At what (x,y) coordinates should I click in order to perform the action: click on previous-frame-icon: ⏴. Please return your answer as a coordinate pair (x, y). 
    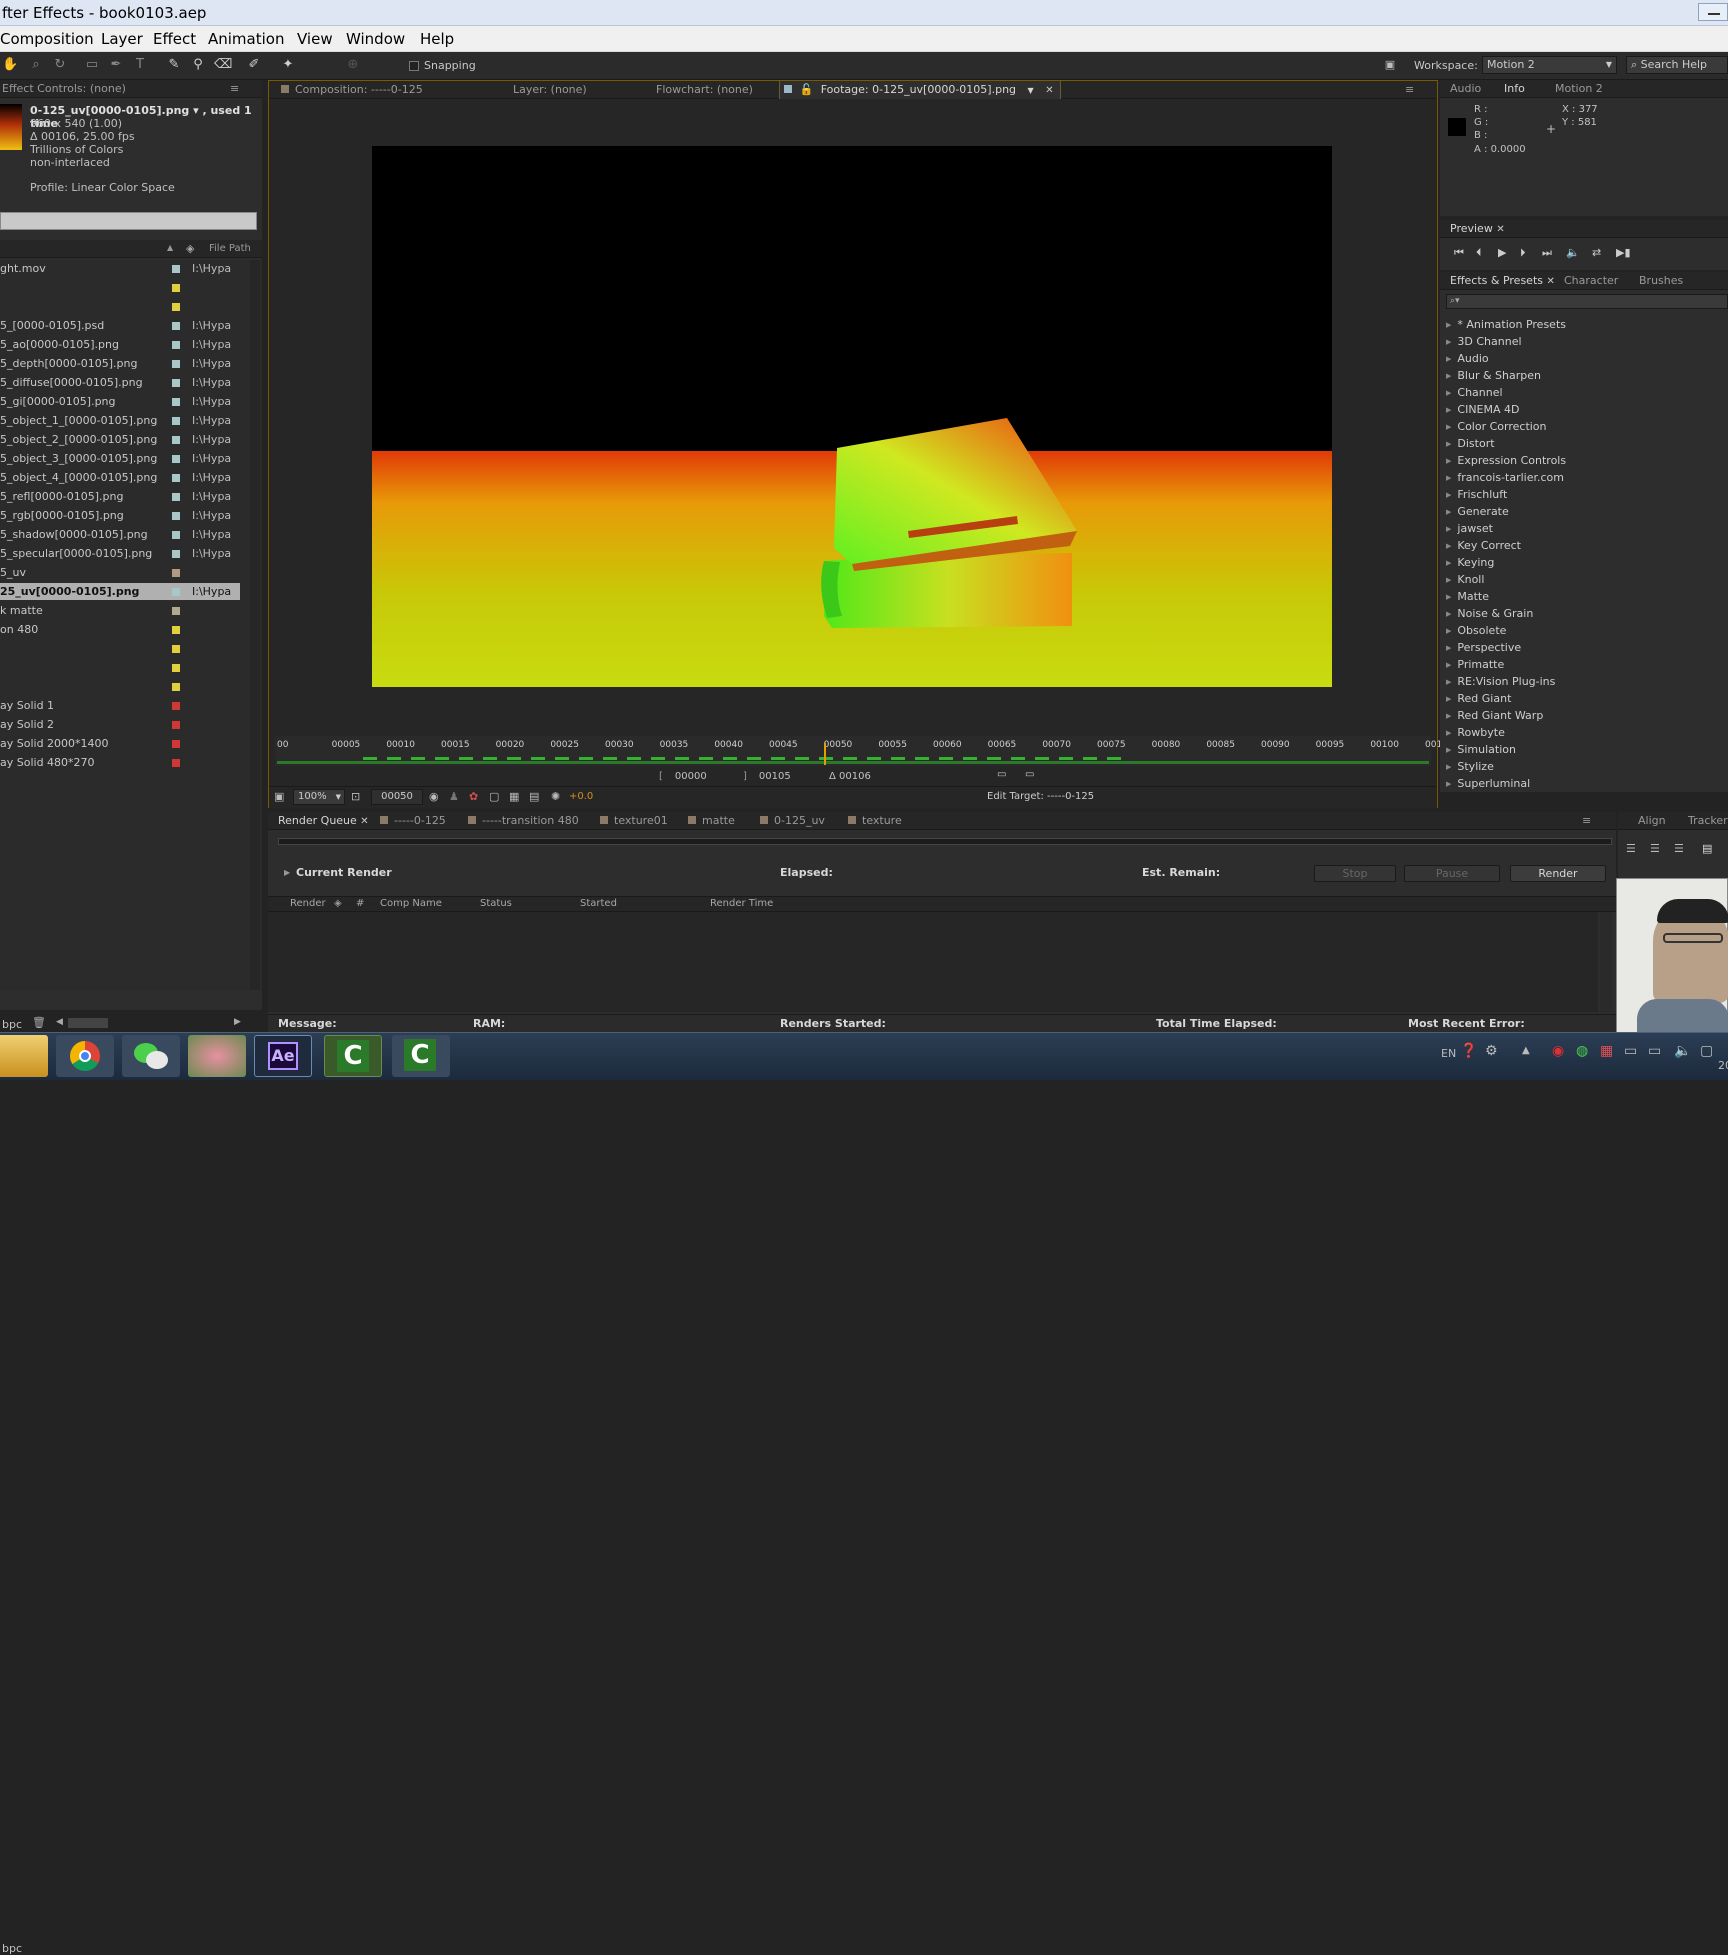
    Looking at the image, I should click on (1479, 253).